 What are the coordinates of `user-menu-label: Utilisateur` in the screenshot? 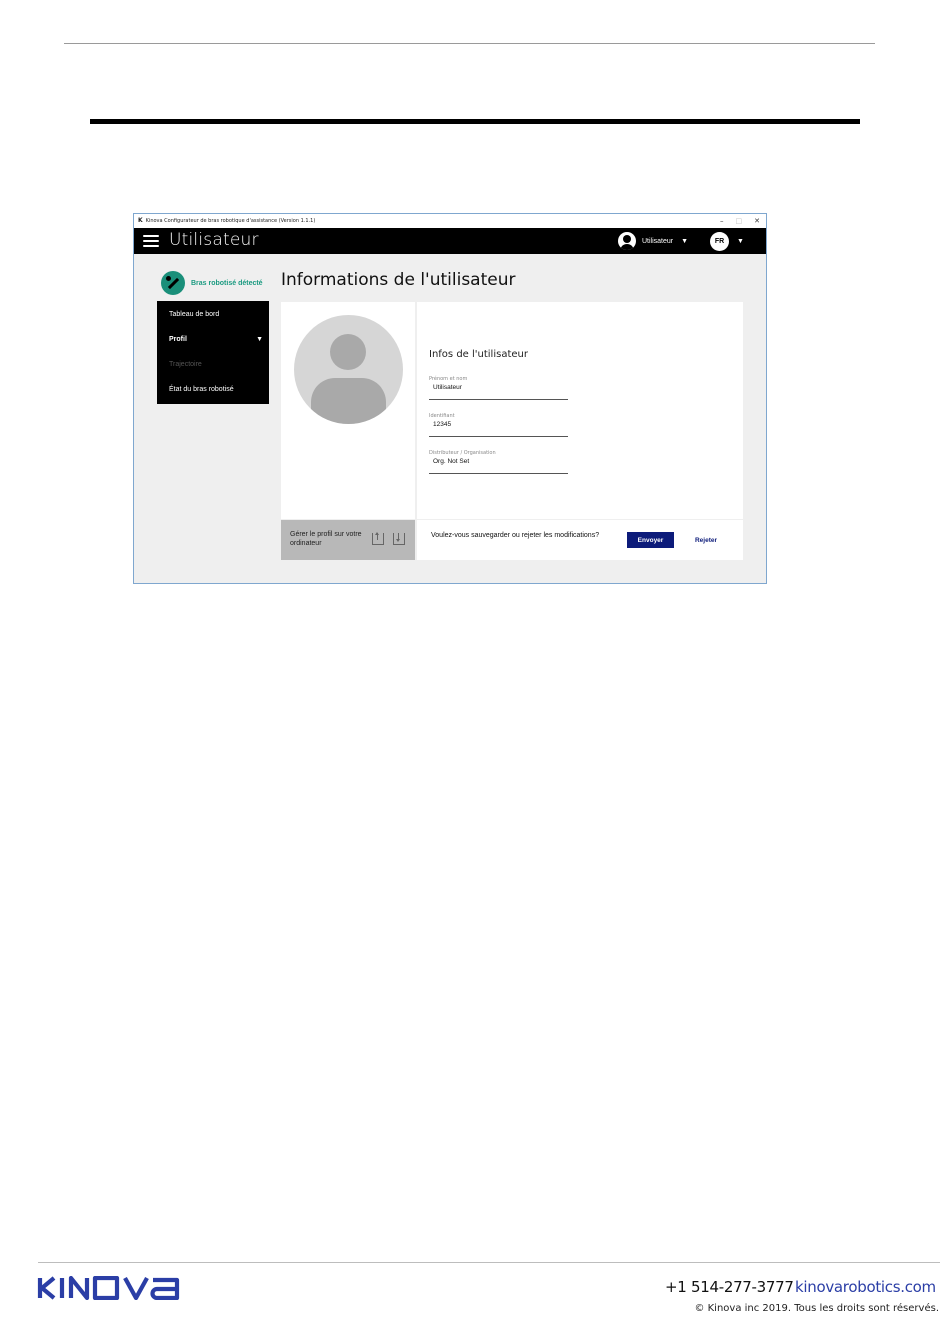 It's located at (658, 241).